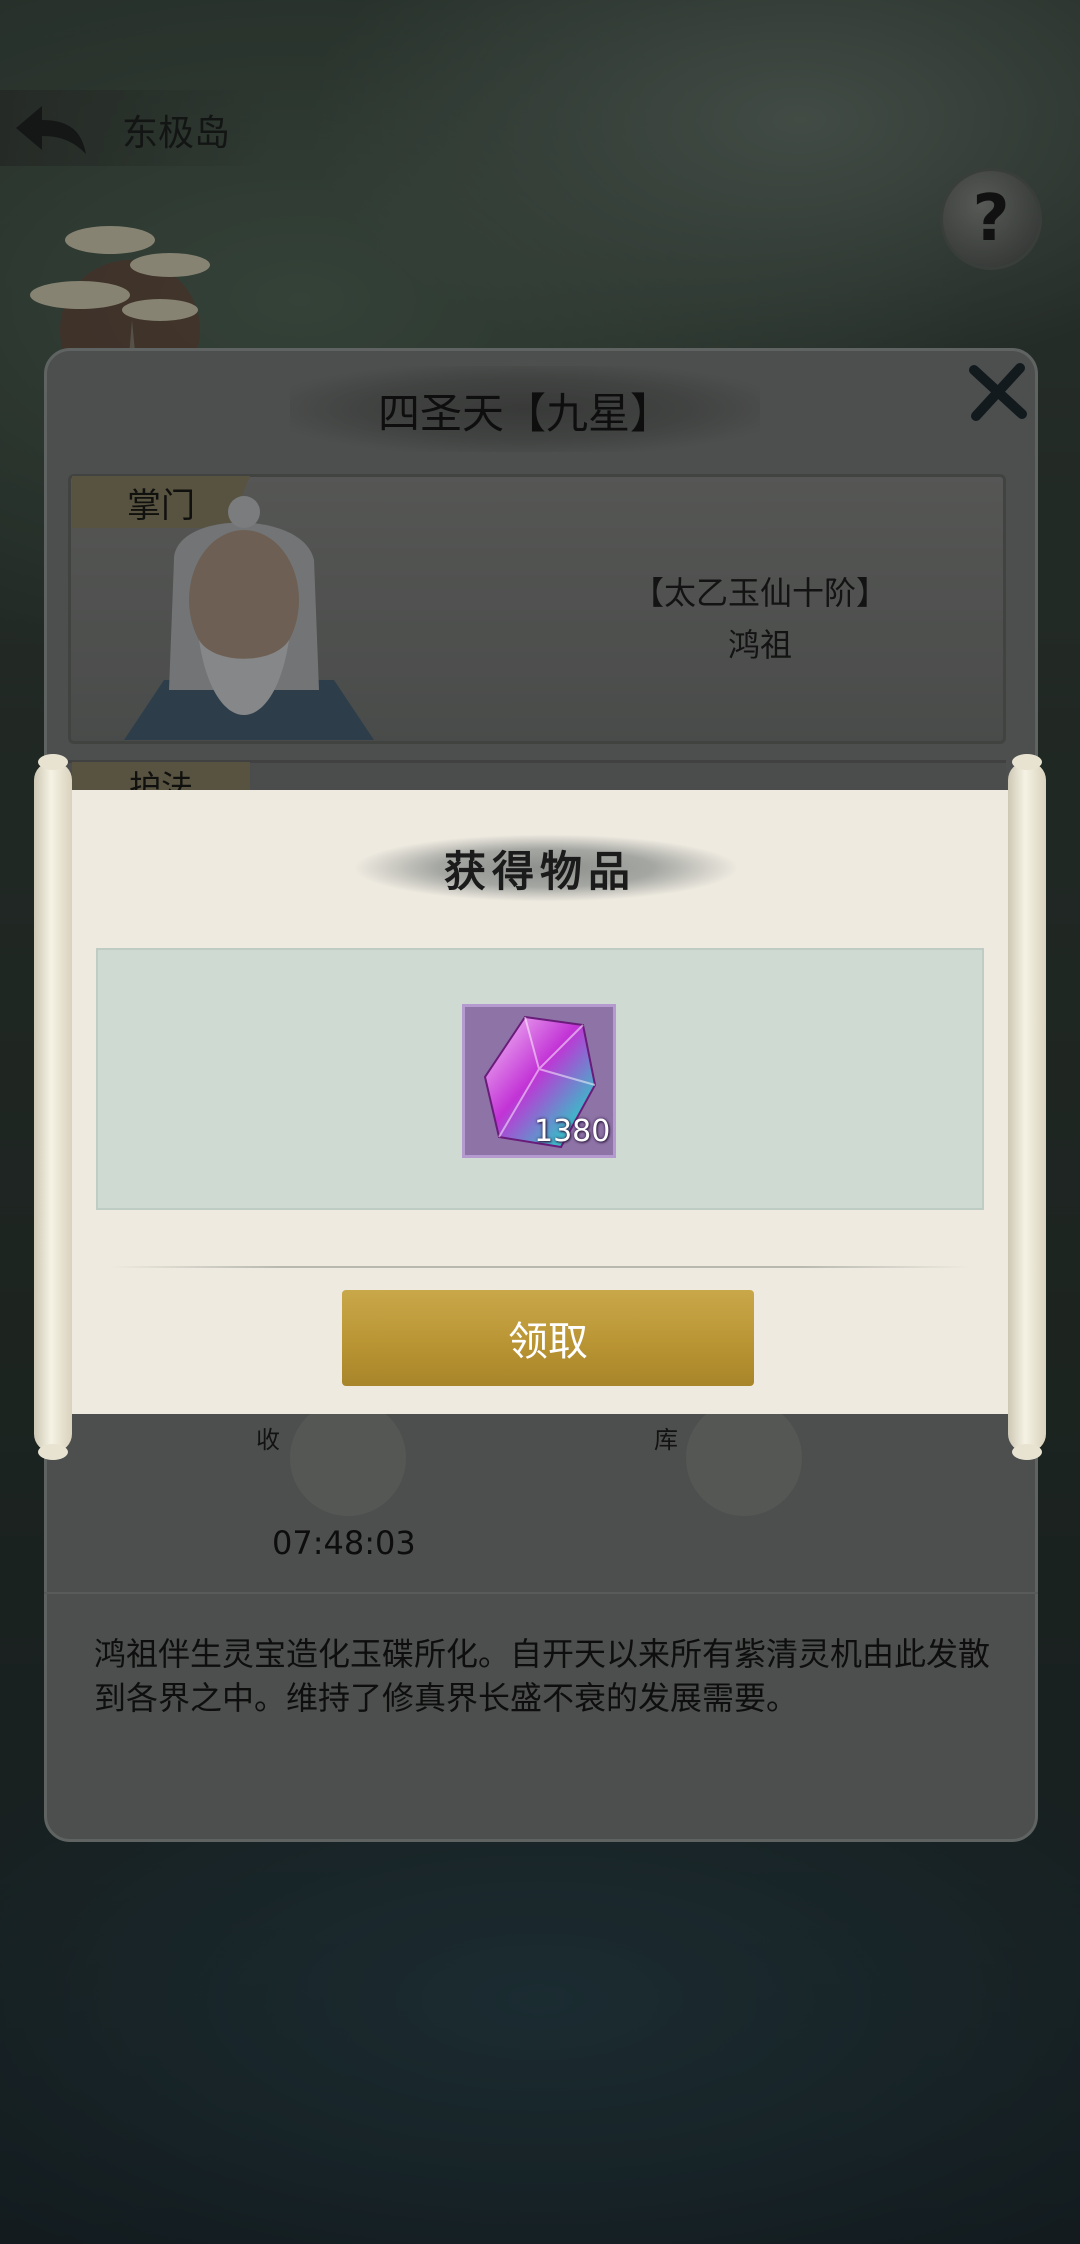 This screenshot has height=2244, width=1080. I want to click on scroll-rod-right, so click(1027, 1107).